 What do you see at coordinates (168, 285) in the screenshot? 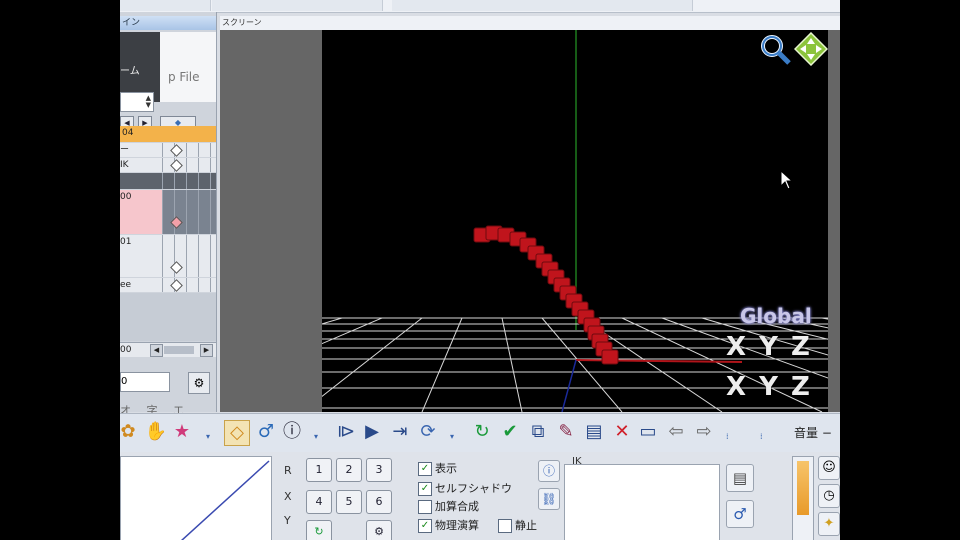
I see `timeline-row: ee` at bounding box center [168, 285].